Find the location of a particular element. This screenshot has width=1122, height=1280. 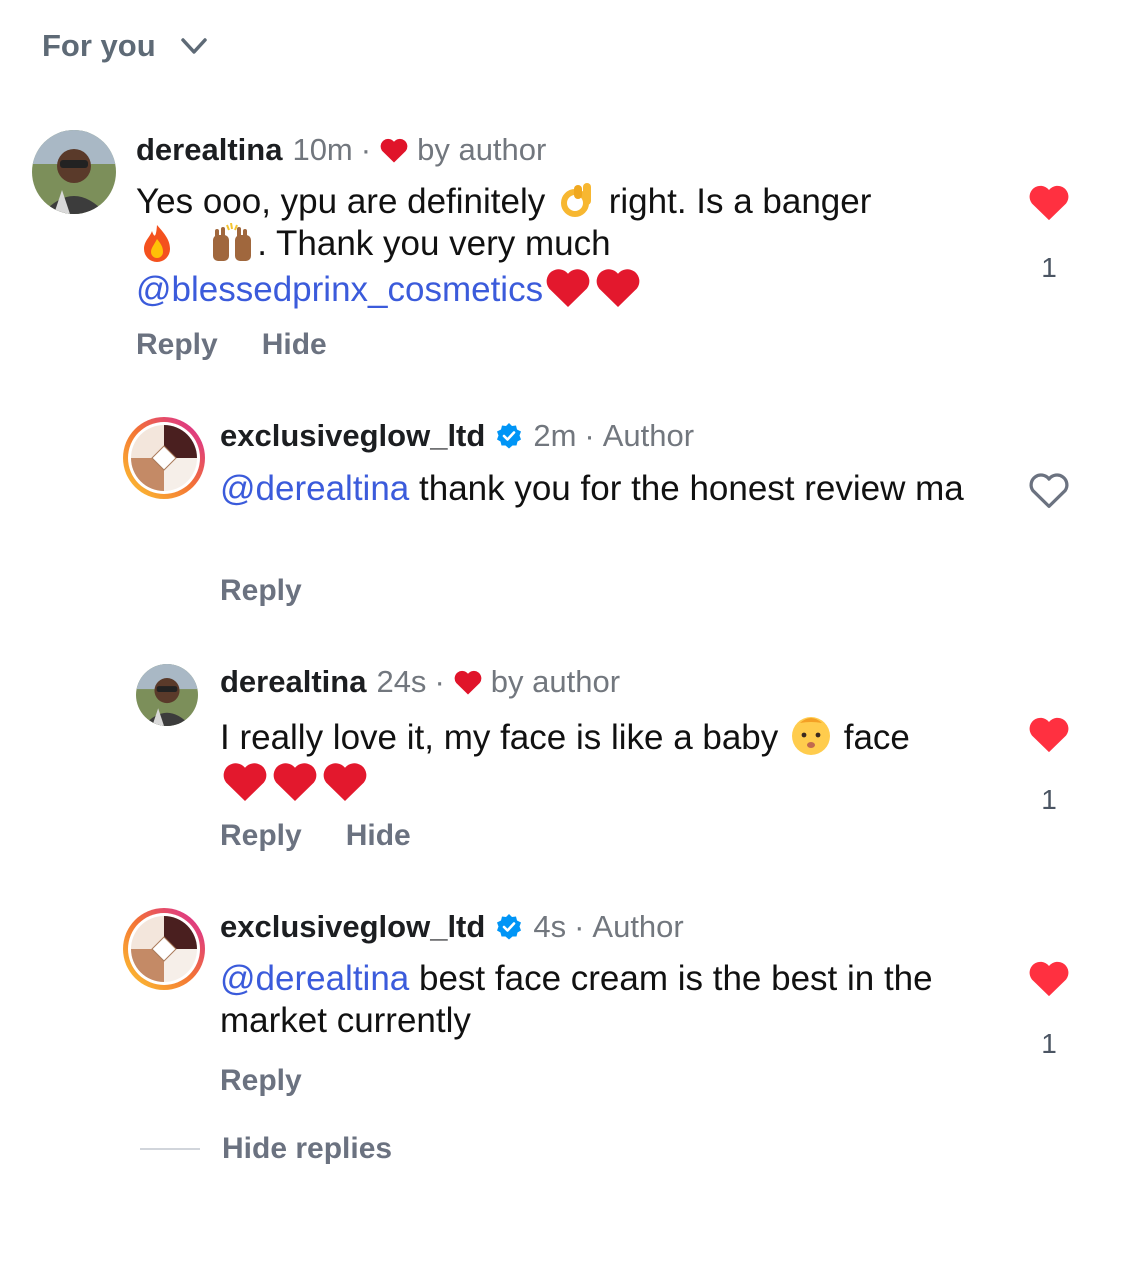

chevron-down-icon is located at coordinates (193, 46).